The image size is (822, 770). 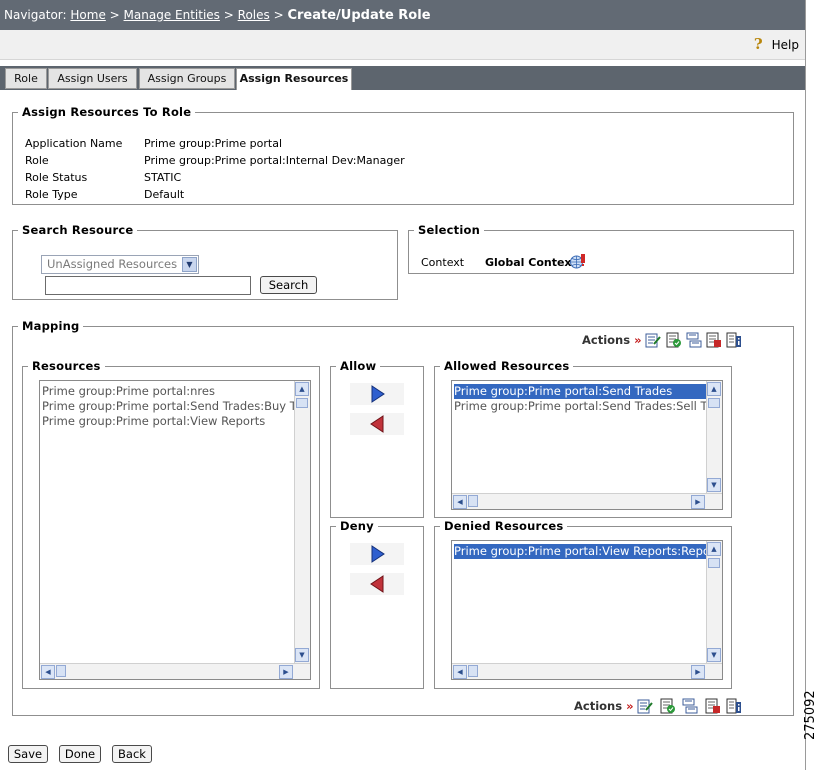 What do you see at coordinates (148, 285) in the screenshot?
I see `search-input` at bounding box center [148, 285].